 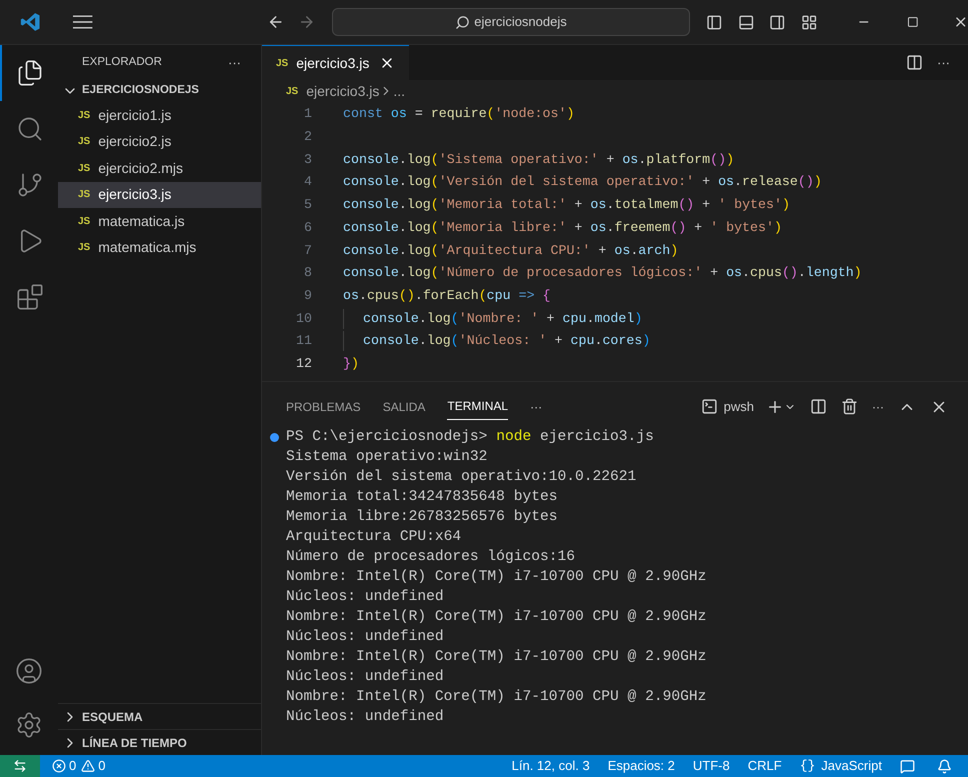 I want to click on breadcrumb-item: ejercicio3.js, so click(x=343, y=91).